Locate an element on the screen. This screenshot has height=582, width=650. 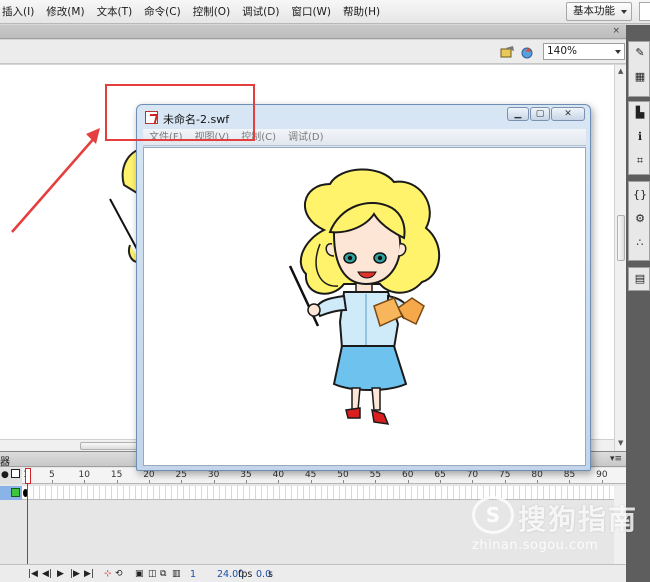
panel-group-properties: ▙ ℹ ⌗ is located at coordinates (639, 138).